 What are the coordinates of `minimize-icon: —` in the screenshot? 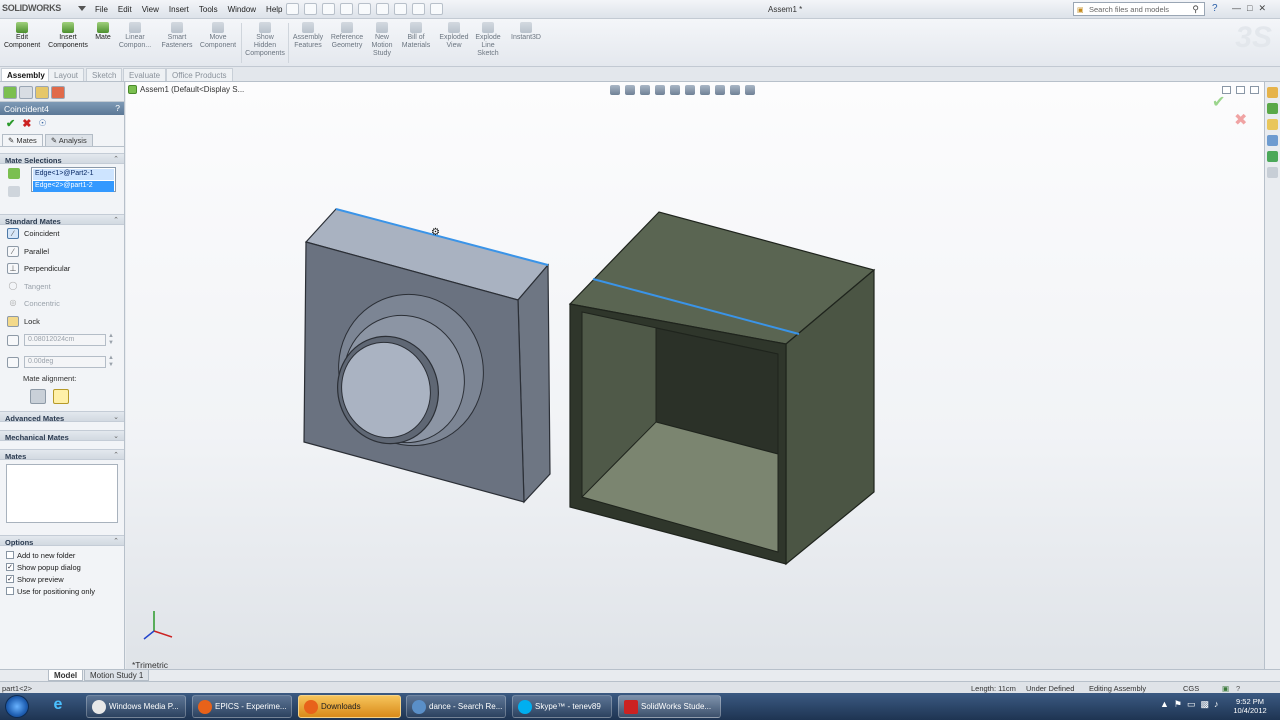 It's located at (1236, 8).